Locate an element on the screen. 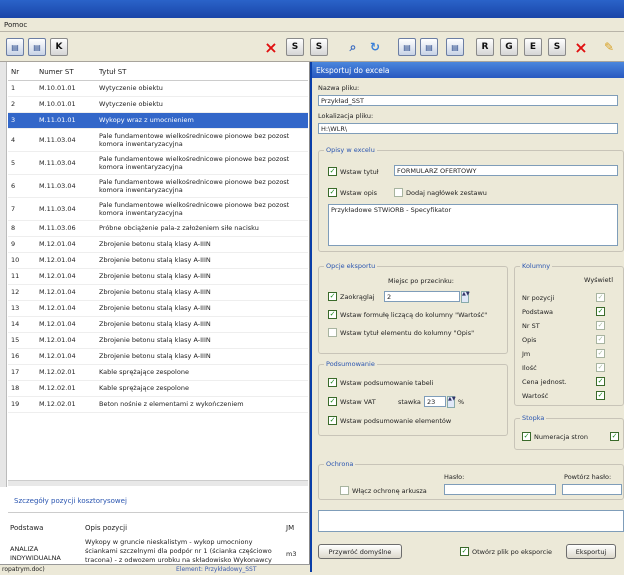  zaokraglaj-label: Zaokrąglaj is located at coordinates (357, 297).